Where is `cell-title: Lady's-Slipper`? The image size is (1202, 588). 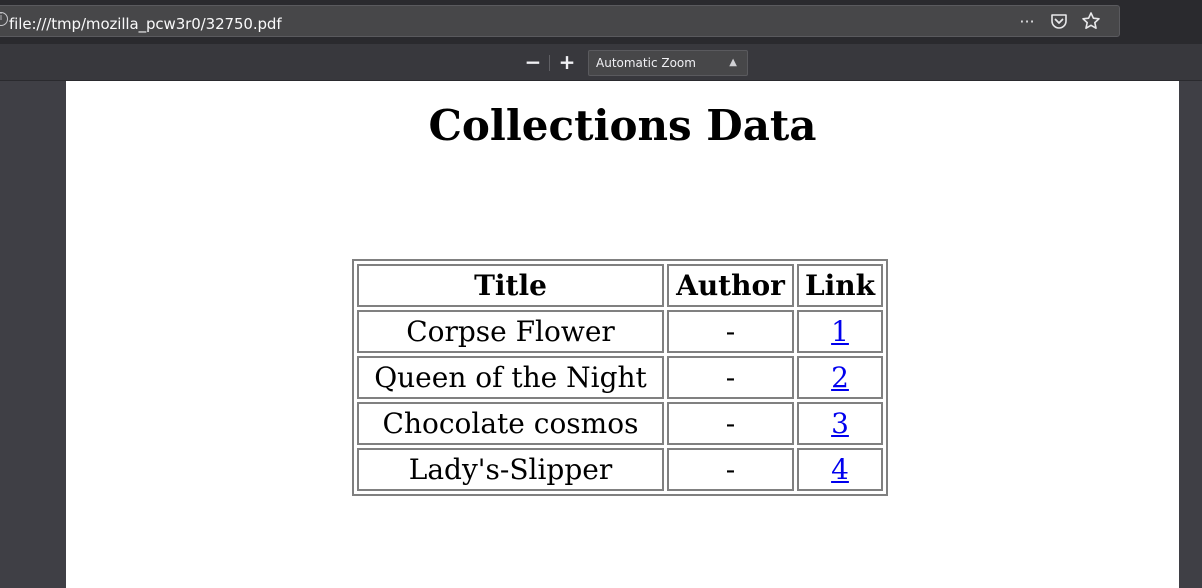
cell-title: Lady's-Slipper is located at coordinates (510, 469).